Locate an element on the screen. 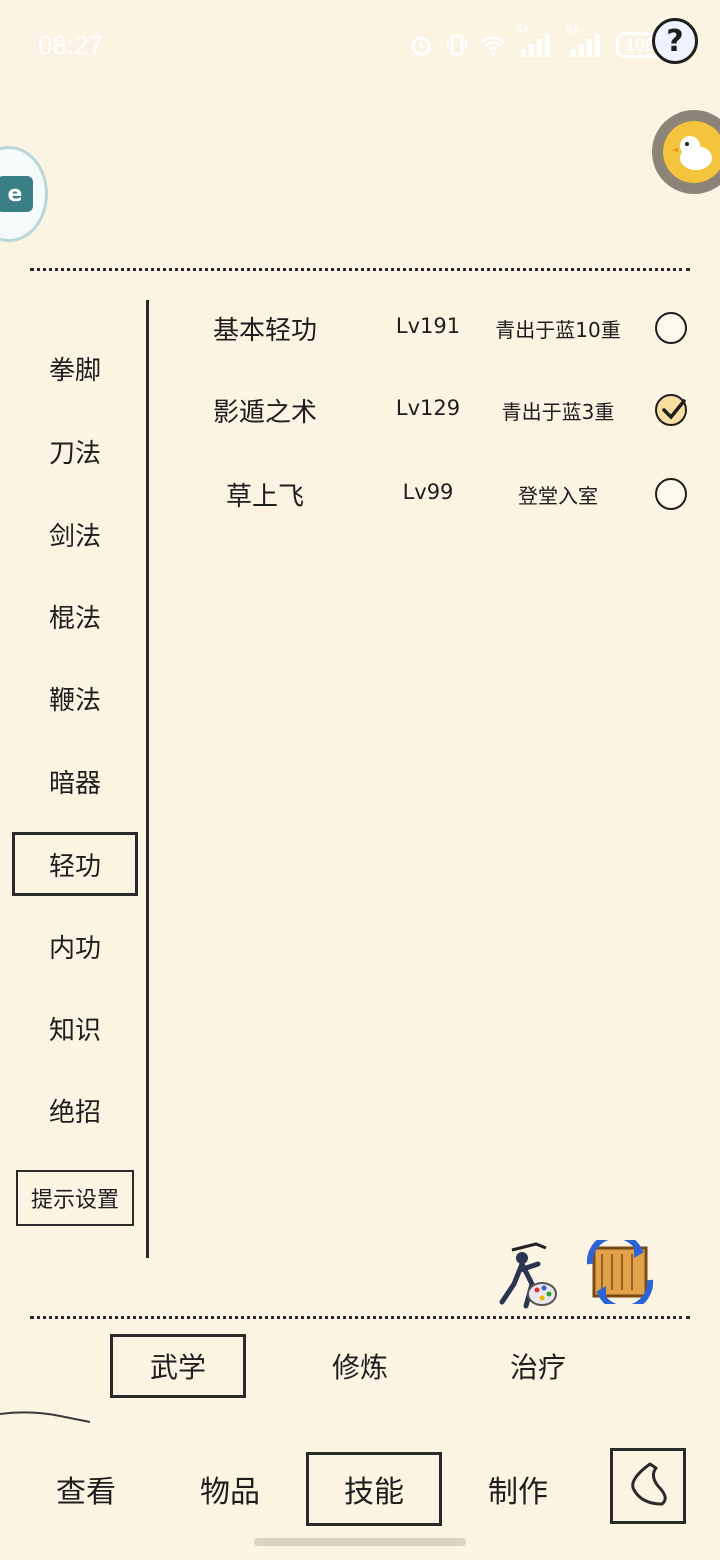  floating-app-button: e is located at coordinates (24, 194).